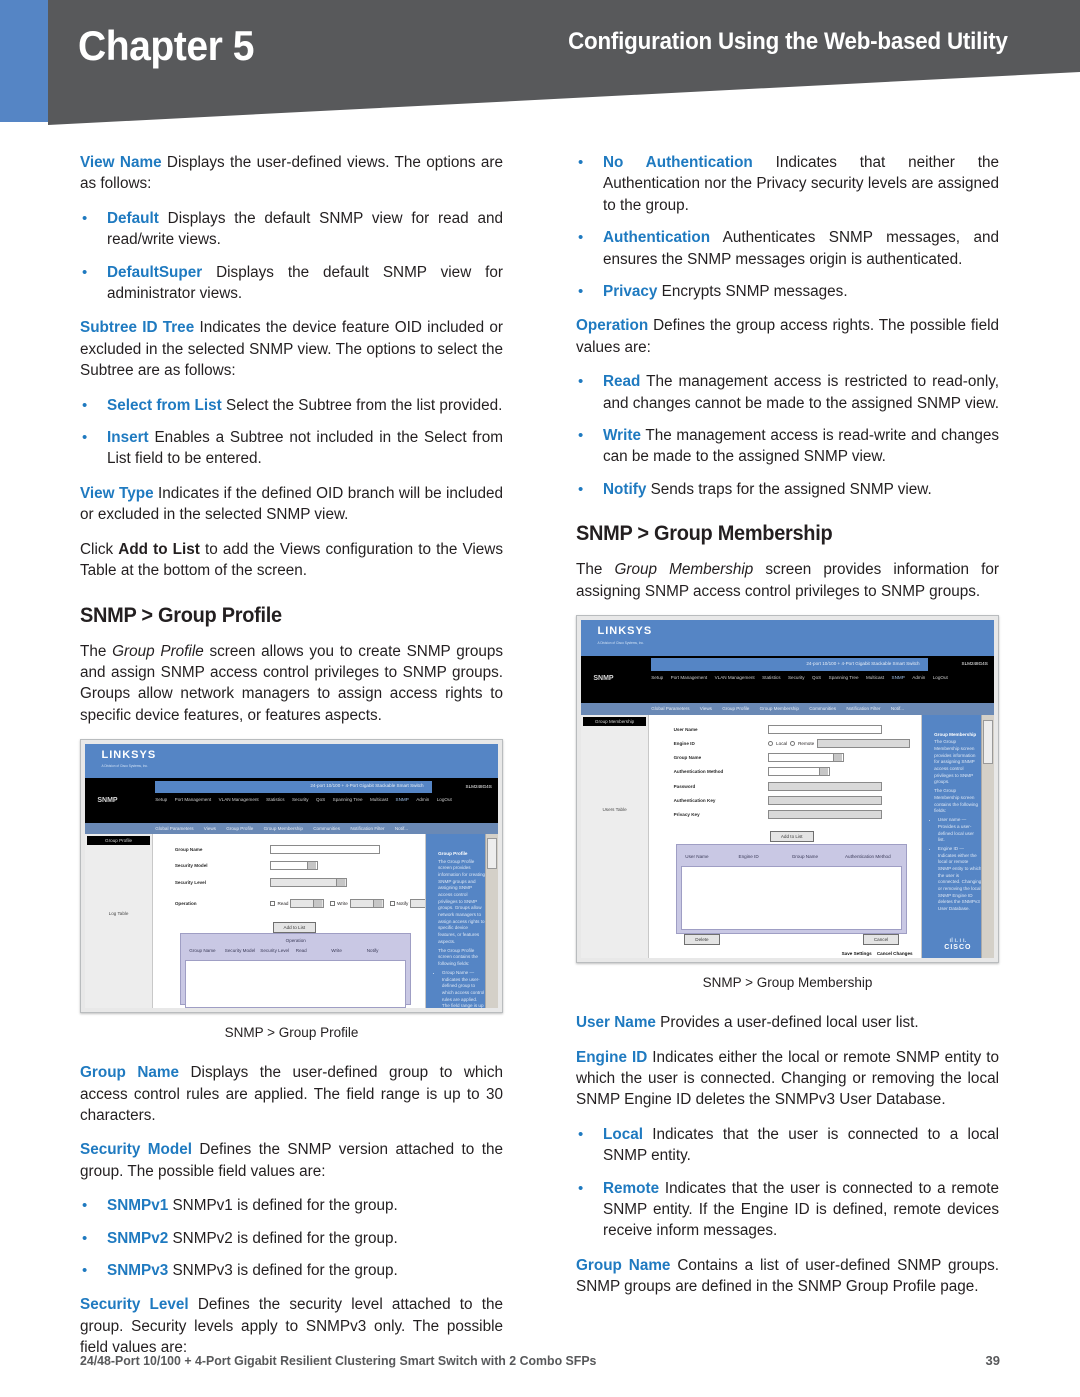 This screenshot has height=1397, width=1080. Describe the element at coordinates (793, 743) in the screenshot. I see `radio-remote-icon` at that location.